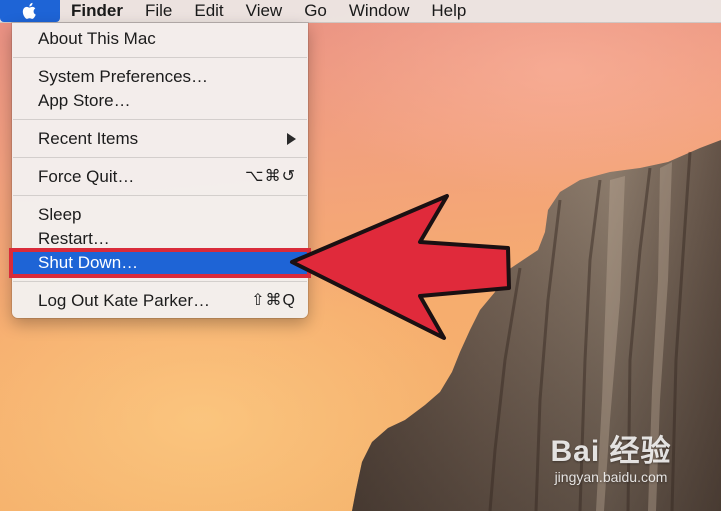 The height and width of the screenshot is (511, 721). I want to click on menu-file: File, so click(158, 11).